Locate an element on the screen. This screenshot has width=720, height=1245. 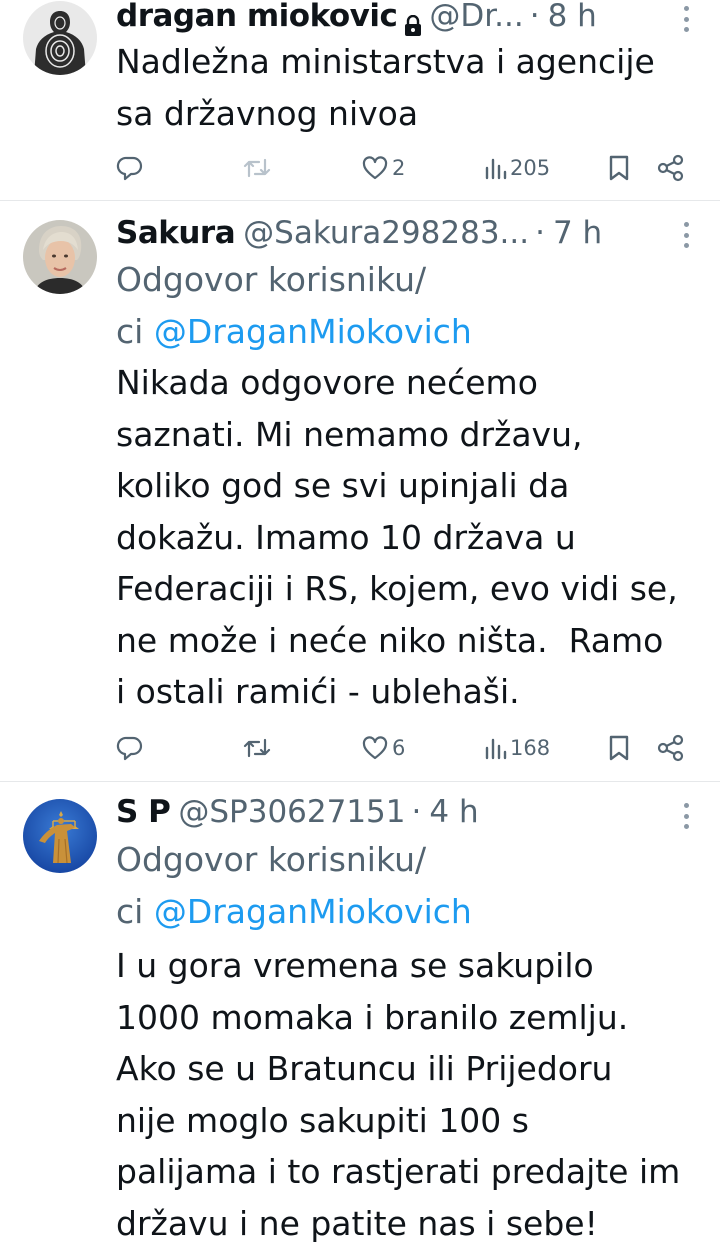
like-count: 6 is located at coordinates (399, 748).